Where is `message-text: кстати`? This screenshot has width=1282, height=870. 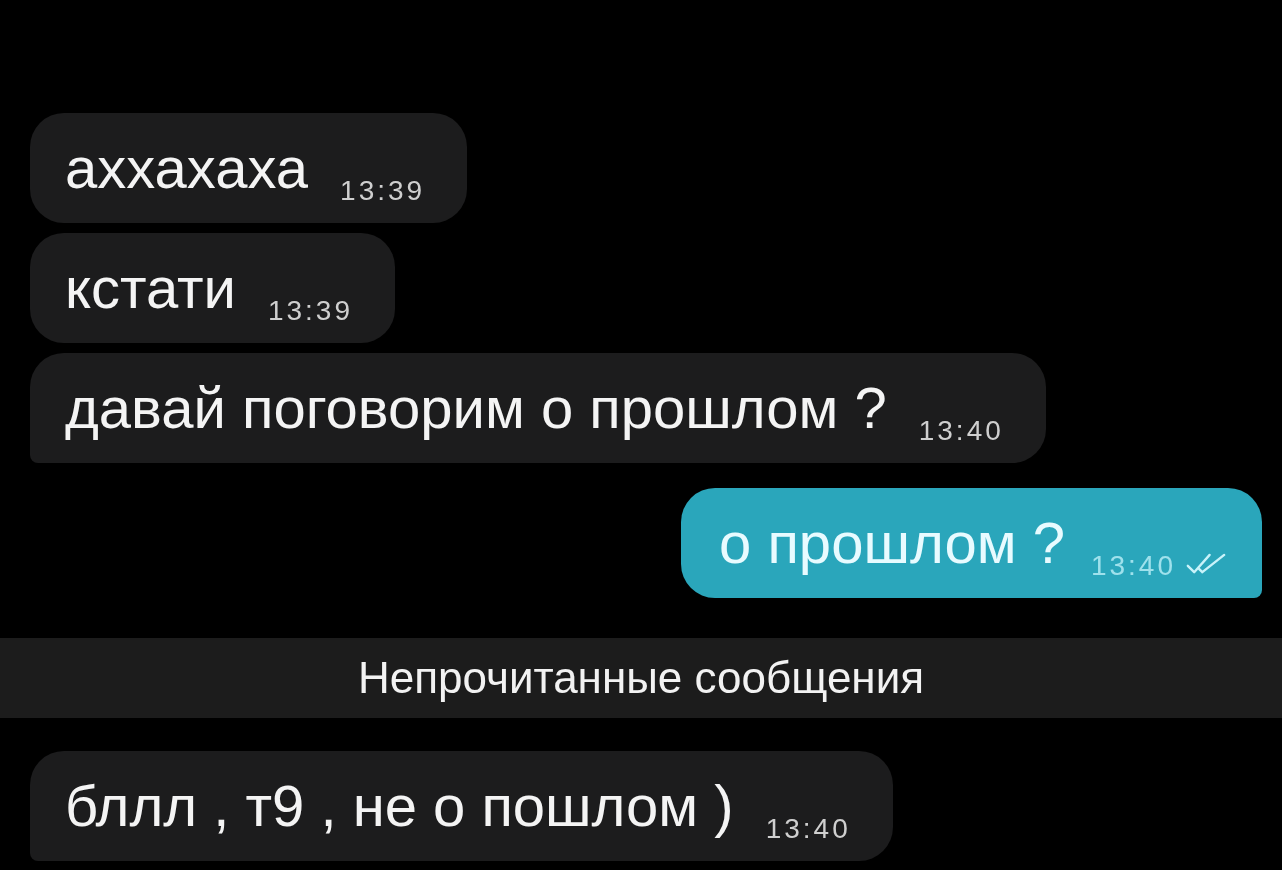 message-text: кстати is located at coordinates (150, 287).